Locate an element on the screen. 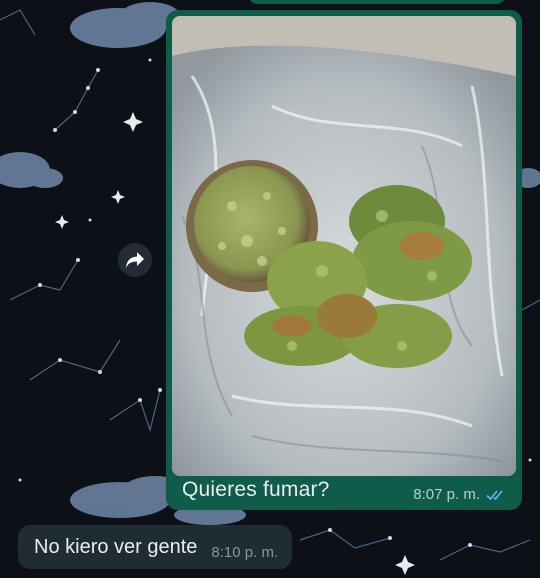 This screenshot has height=578, width=540. double-check-read-icon is located at coordinates (494, 494).